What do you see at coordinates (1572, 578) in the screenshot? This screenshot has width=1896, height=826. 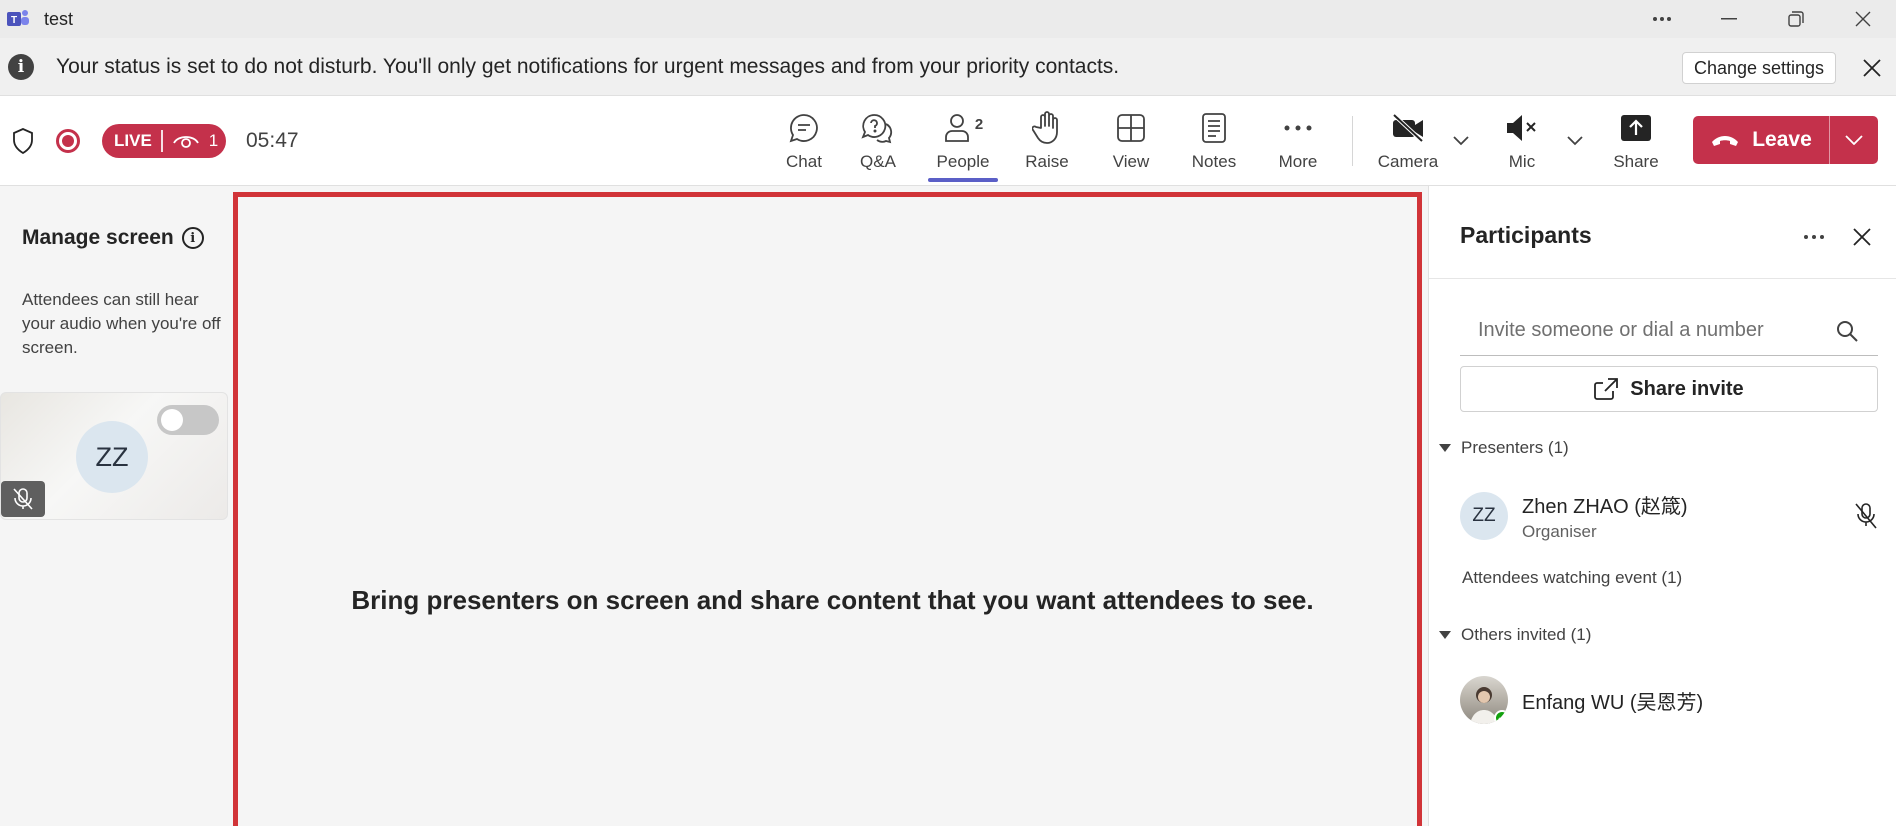 I see `attendees-heading: Attendees watching event (1)` at bounding box center [1572, 578].